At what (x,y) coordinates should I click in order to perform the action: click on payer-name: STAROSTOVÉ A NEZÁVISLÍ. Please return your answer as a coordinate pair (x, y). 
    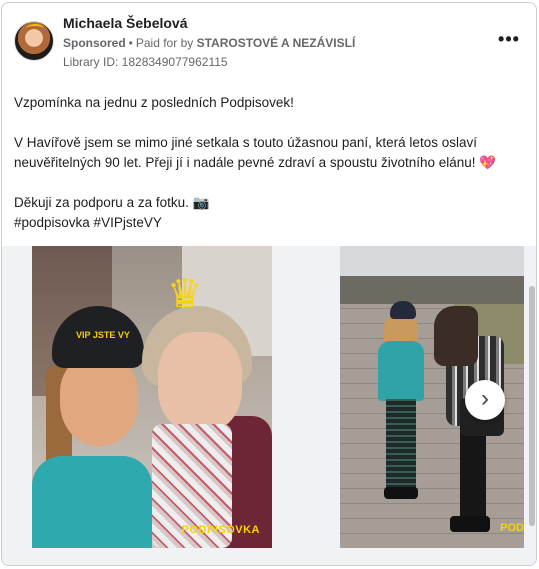
    Looking at the image, I should click on (276, 43).